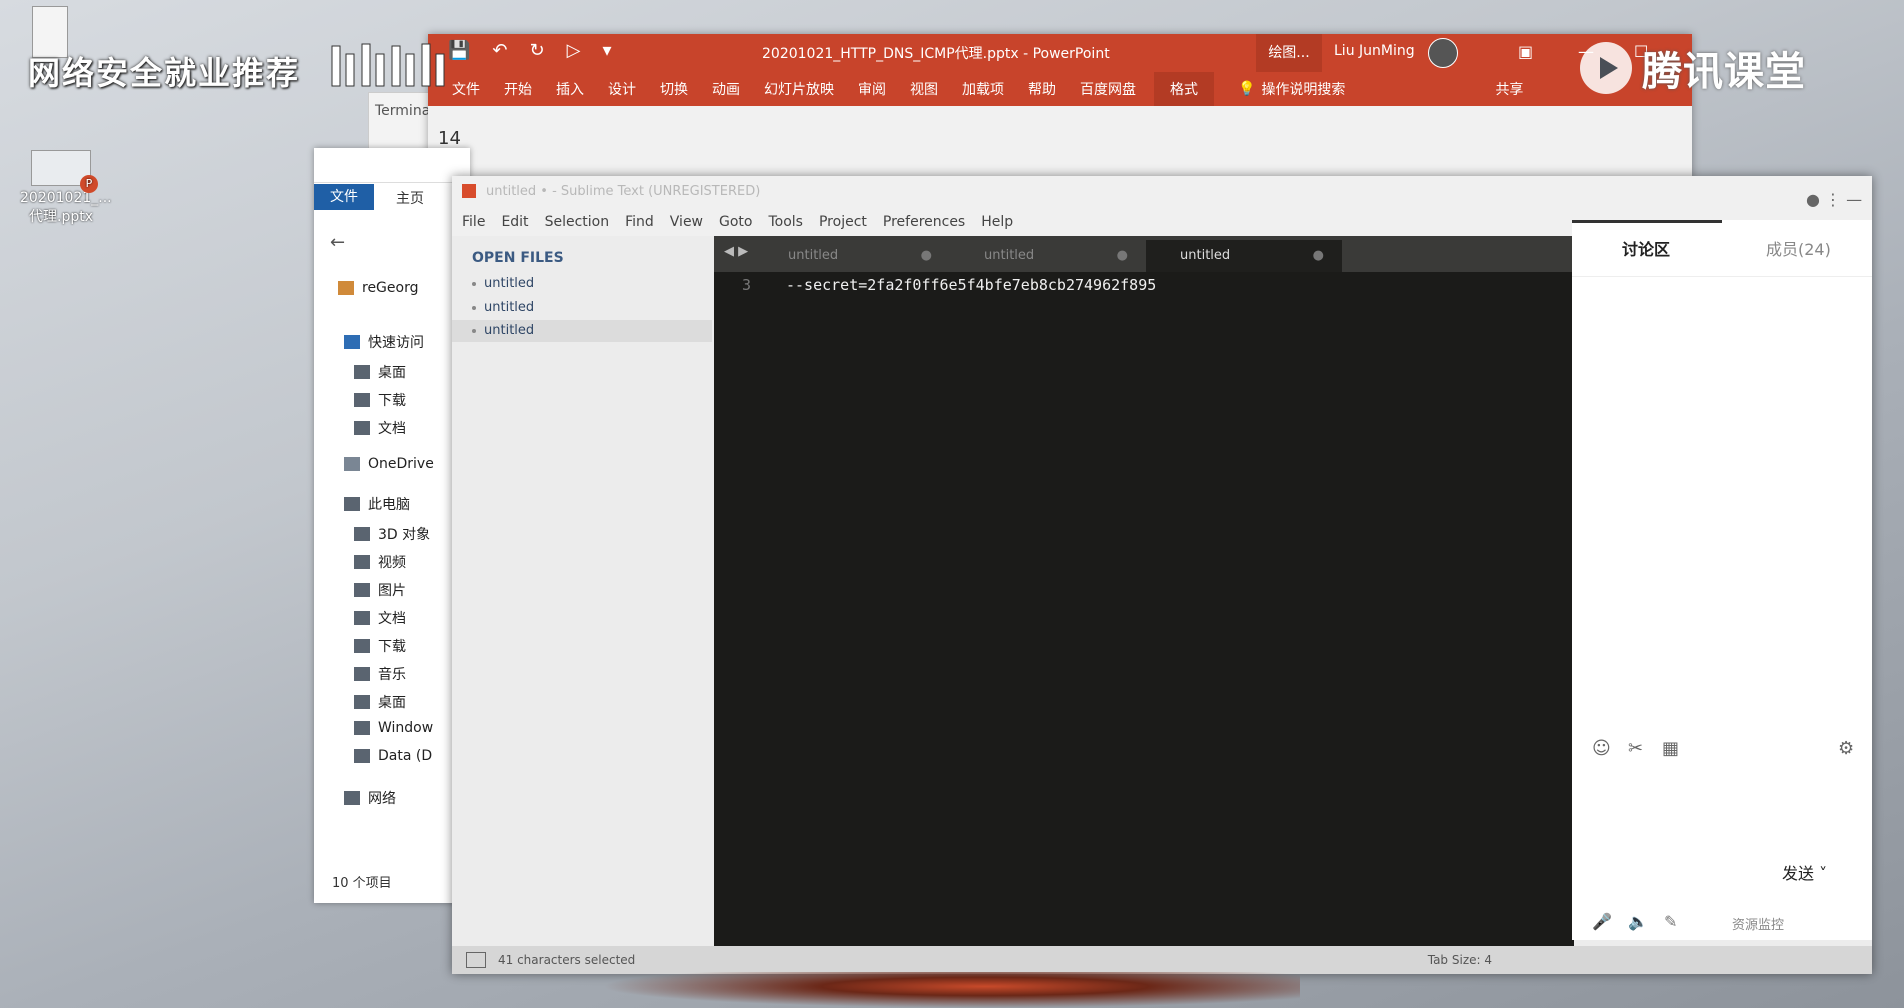 This screenshot has height=1008, width=1904. What do you see at coordinates (410, 198) in the screenshot?
I see `explorer-tab-home: 主页` at bounding box center [410, 198].